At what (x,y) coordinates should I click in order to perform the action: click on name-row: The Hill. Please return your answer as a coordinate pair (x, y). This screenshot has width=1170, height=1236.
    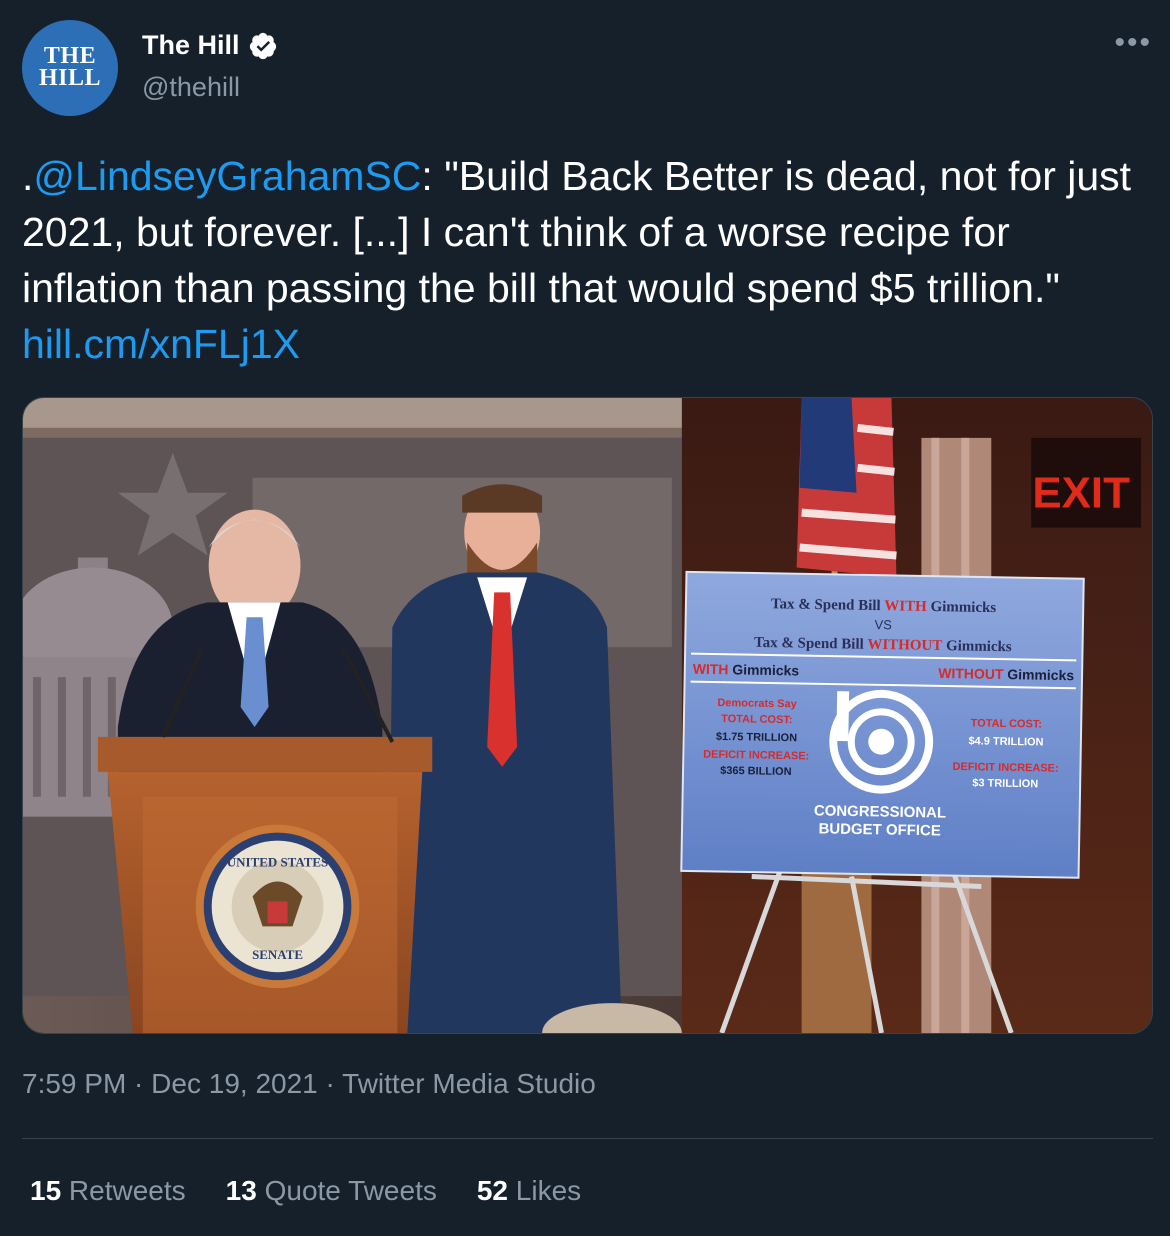
    Looking at the image, I should click on (210, 45).